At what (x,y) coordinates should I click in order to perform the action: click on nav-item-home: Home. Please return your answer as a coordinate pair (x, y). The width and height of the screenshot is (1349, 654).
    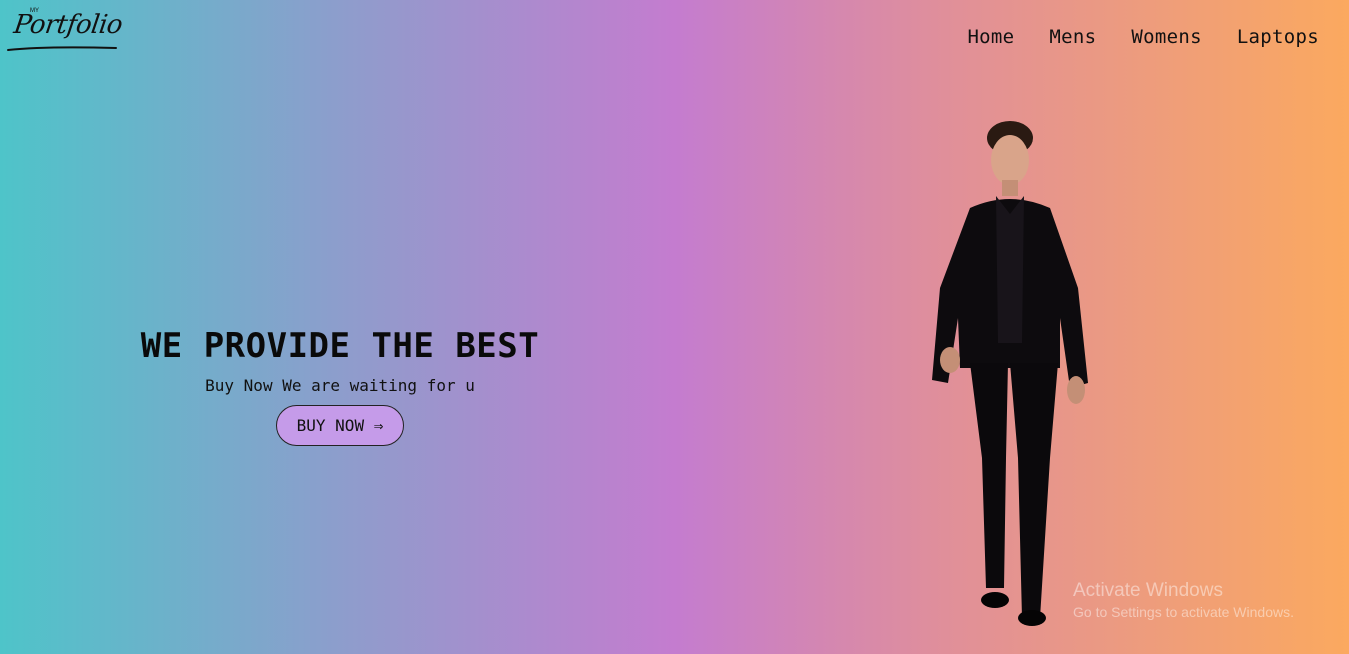
    Looking at the image, I should click on (990, 37).